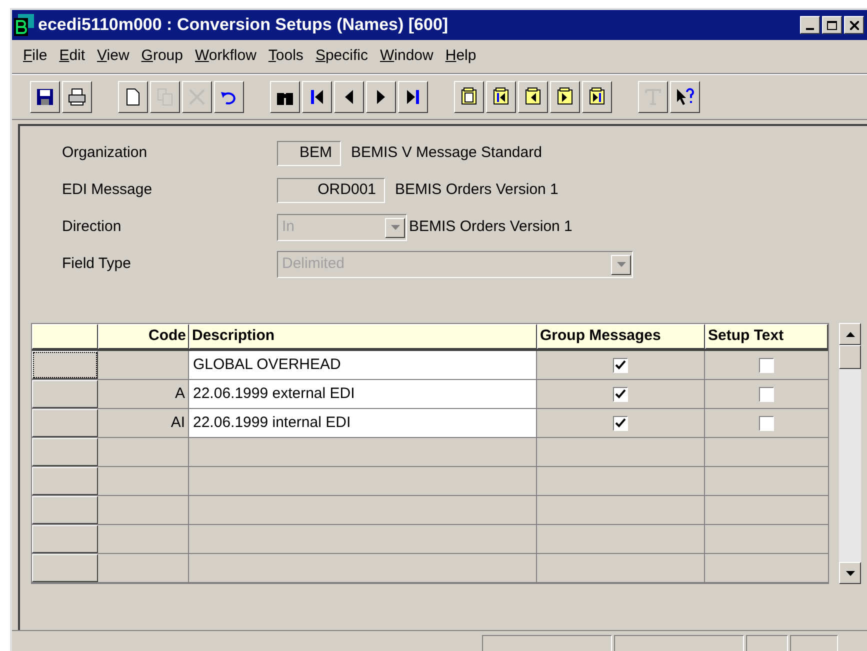 Image resolution: width=867 pixels, height=651 pixels. I want to click on scroll-down-button, so click(850, 573).